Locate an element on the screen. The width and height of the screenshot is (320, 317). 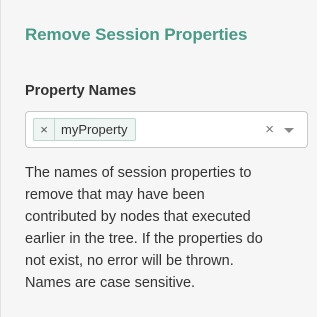
help-text-line: The names of session properties to is located at coordinates (138, 173).